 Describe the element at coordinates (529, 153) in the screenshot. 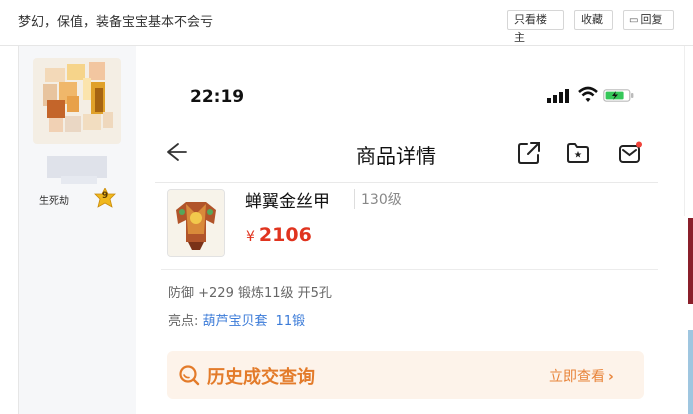

I see `share-icon` at that location.